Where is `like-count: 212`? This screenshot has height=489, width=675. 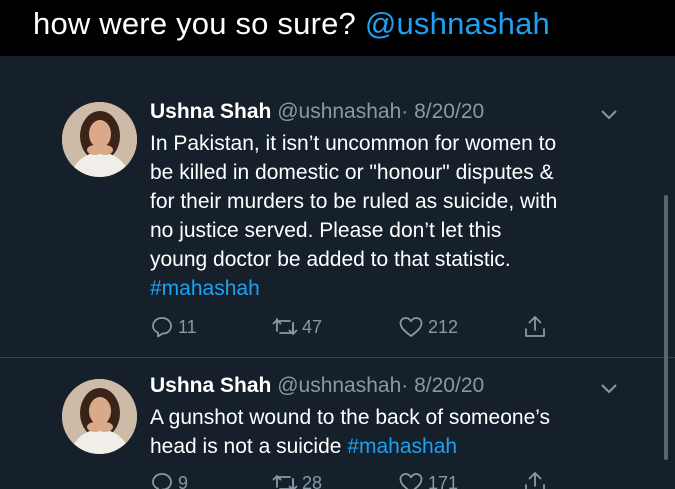
like-count: 212 is located at coordinates (443, 326).